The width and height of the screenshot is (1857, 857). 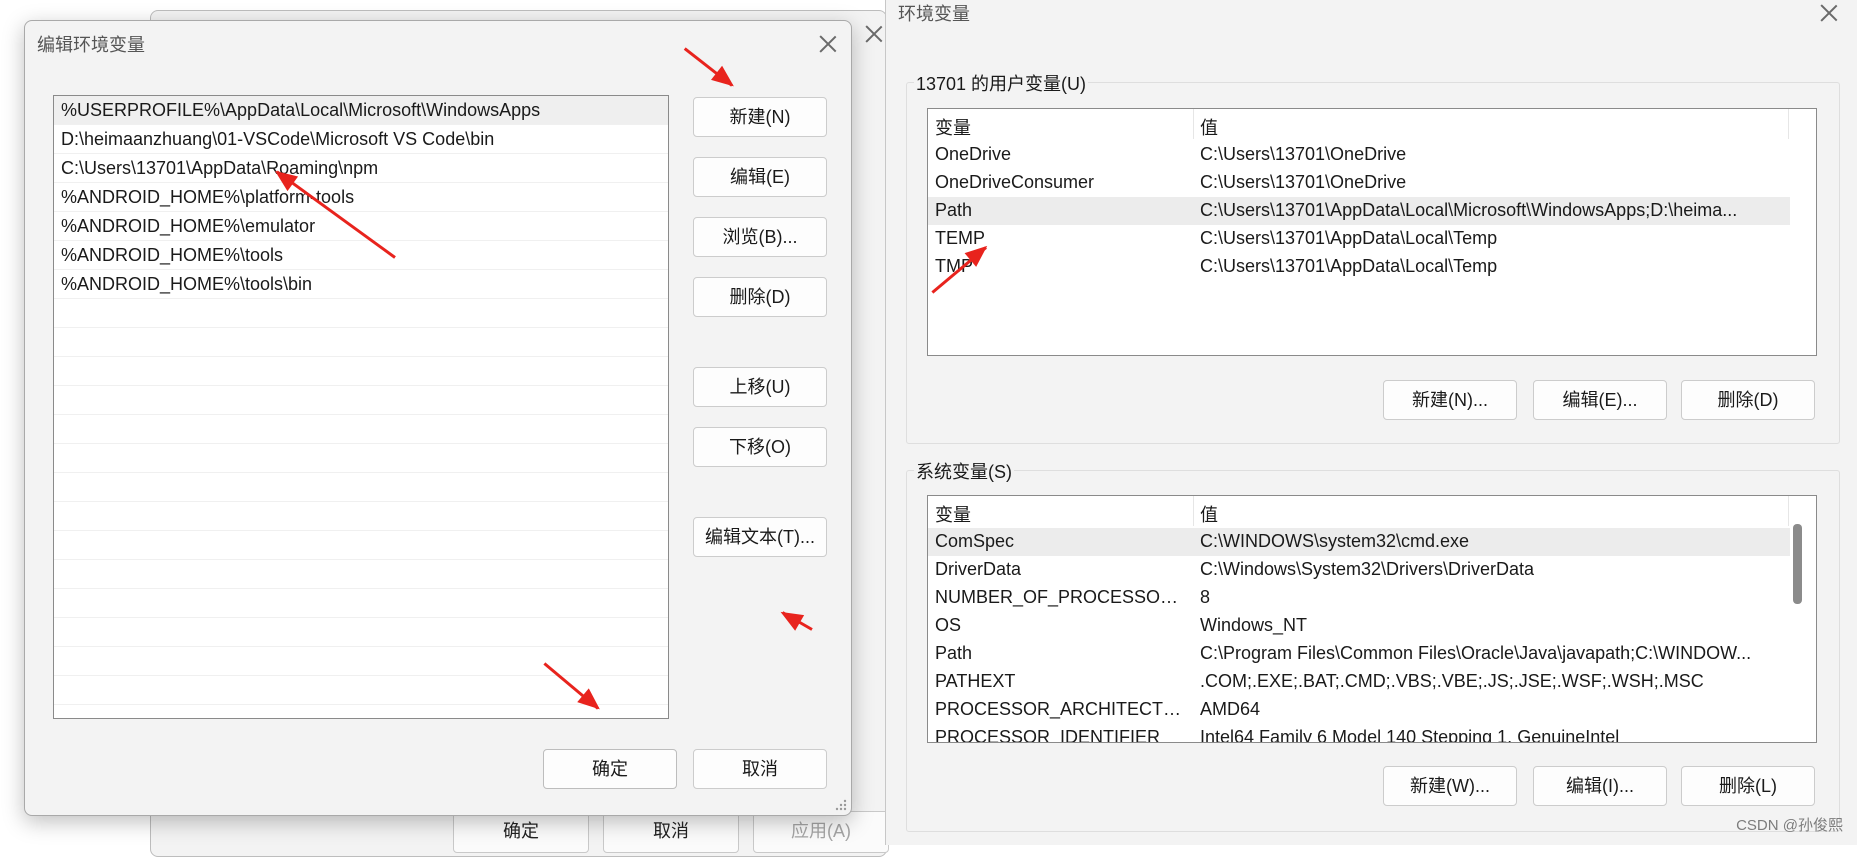 What do you see at coordinates (760, 297) in the screenshot?
I see `delete-button: 删除(D)` at bounding box center [760, 297].